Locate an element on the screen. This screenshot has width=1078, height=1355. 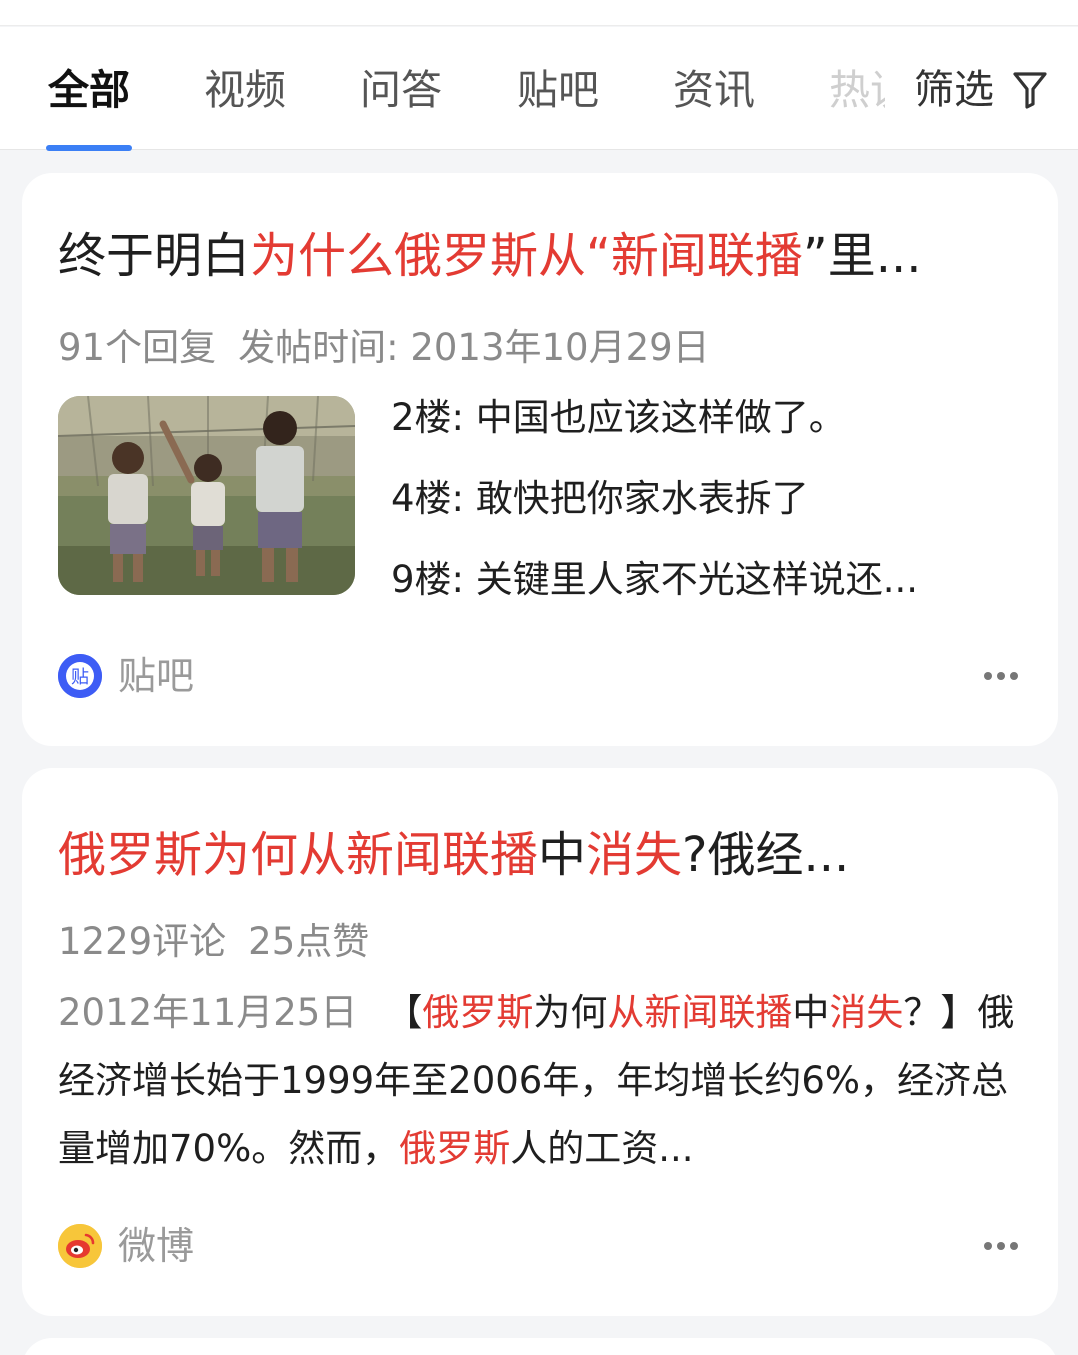
tieba-icon: 贴 is located at coordinates (80, 676).